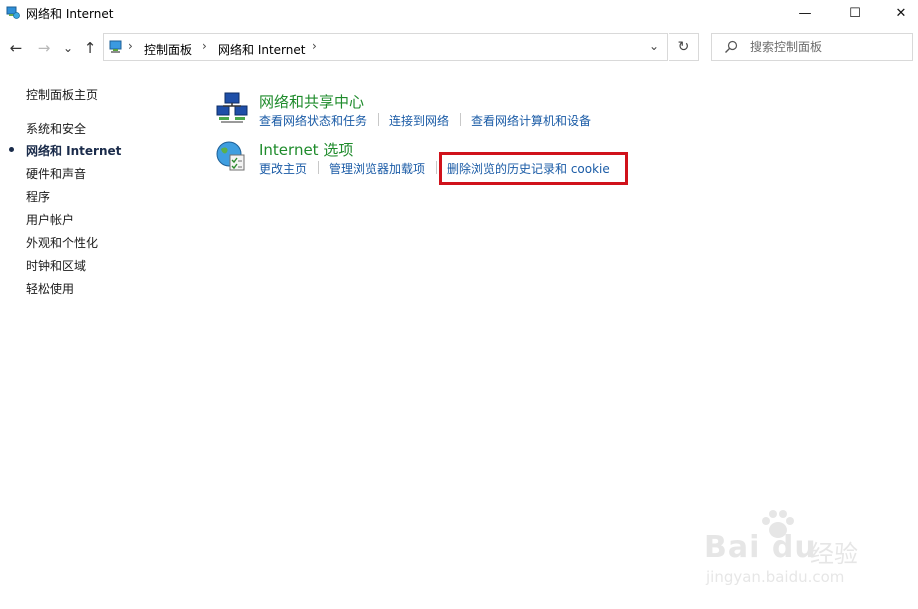 The image size is (918, 609). I want to click on network-app-icon, so click(13, 12).